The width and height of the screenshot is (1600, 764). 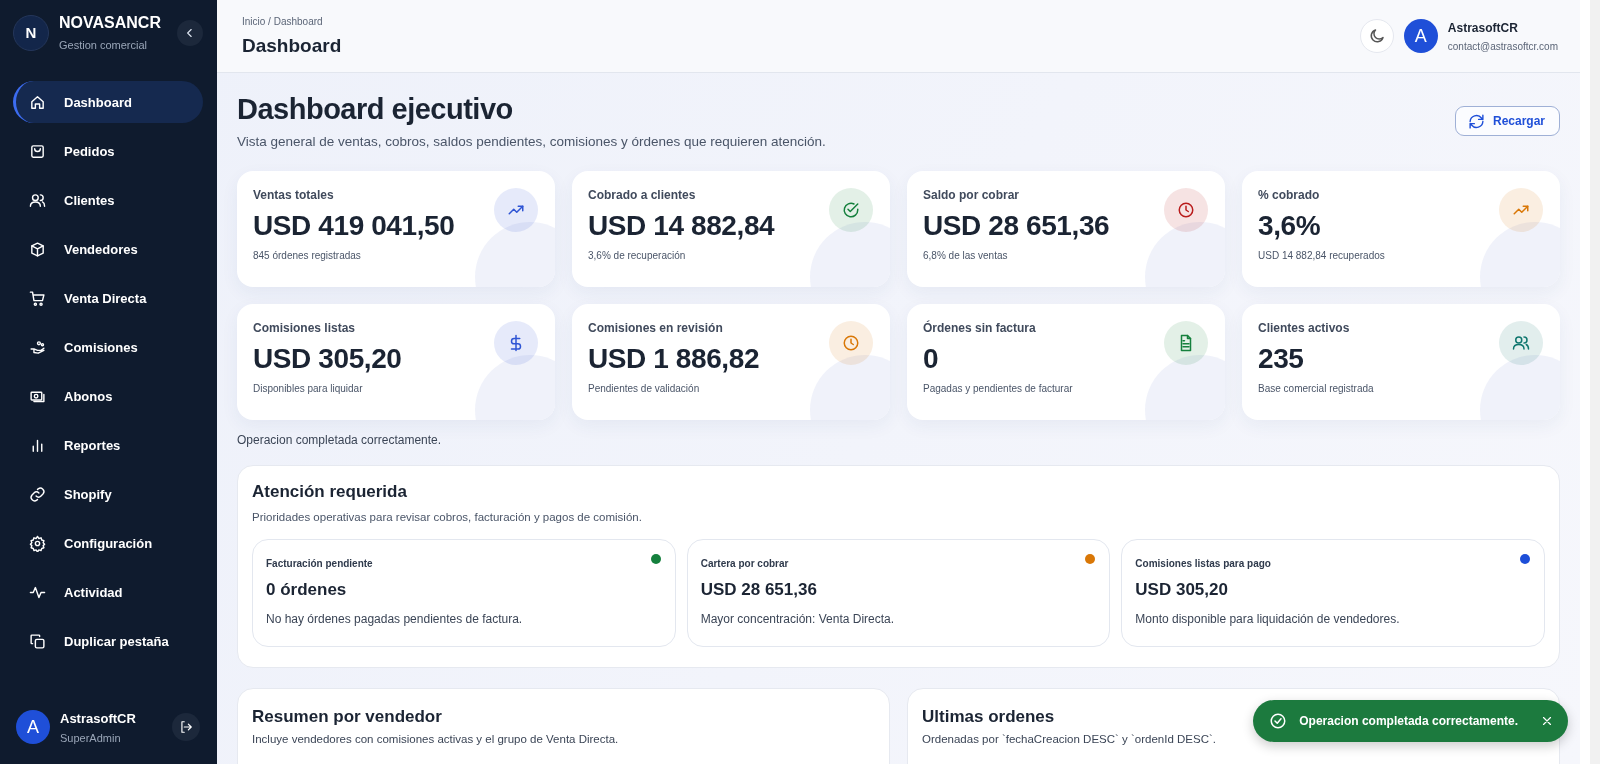 I want to click on page-subtitle: Vista general de ventas, cobros, saldos pendientes, comisiones y órdenes que requieren atención., so click(x=531, y=141).